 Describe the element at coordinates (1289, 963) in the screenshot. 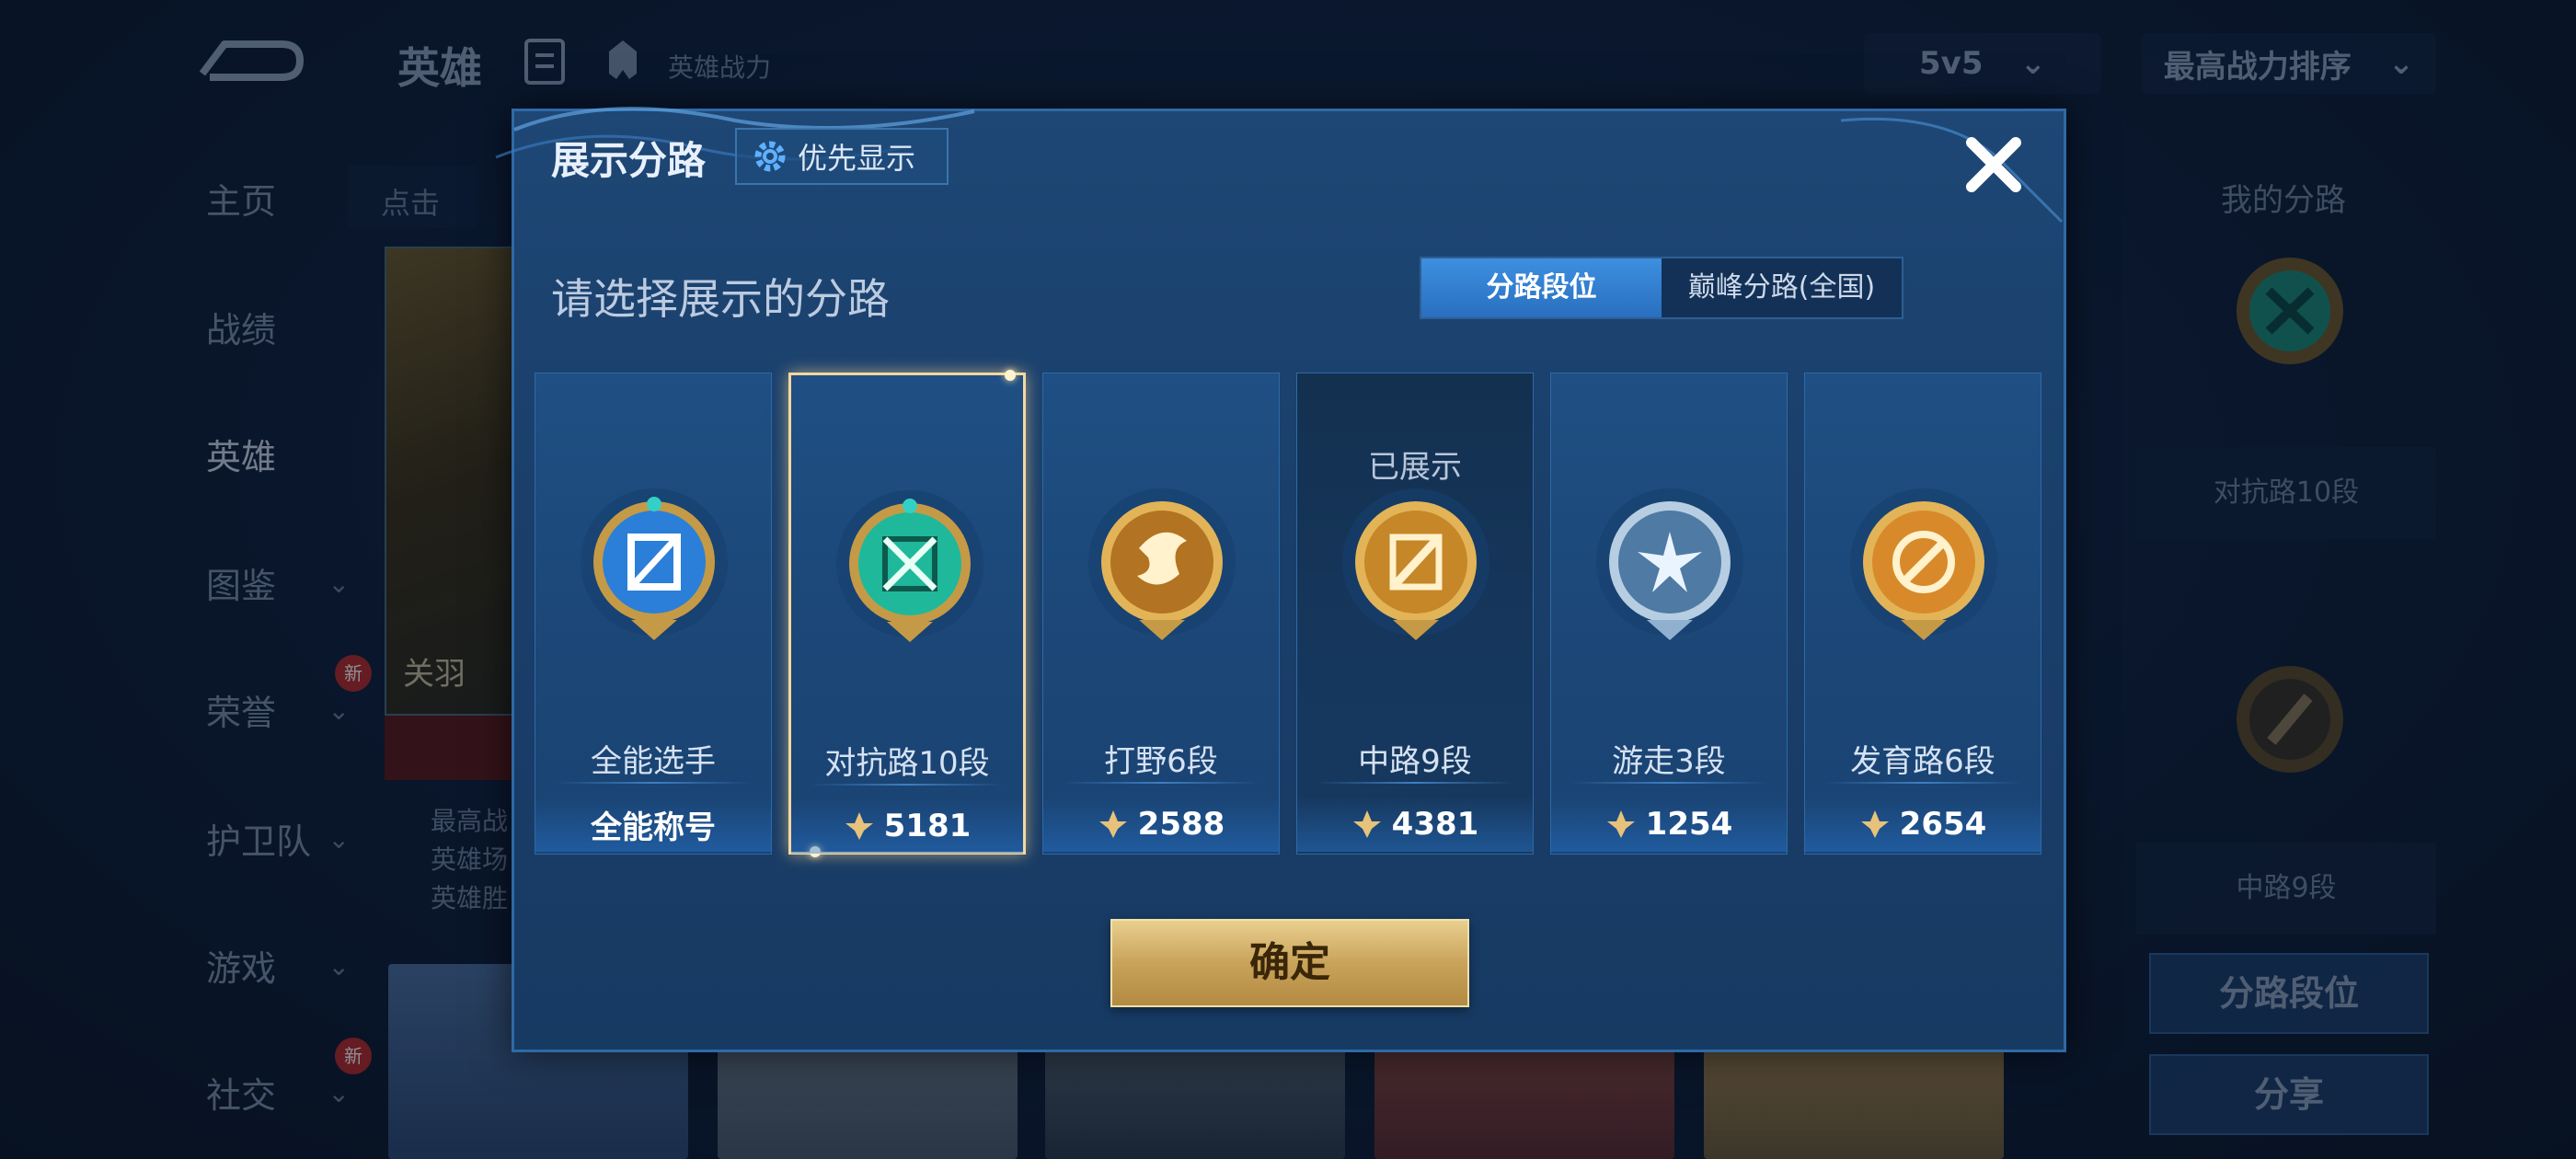

I see `confirm-button: 确定` at that location.